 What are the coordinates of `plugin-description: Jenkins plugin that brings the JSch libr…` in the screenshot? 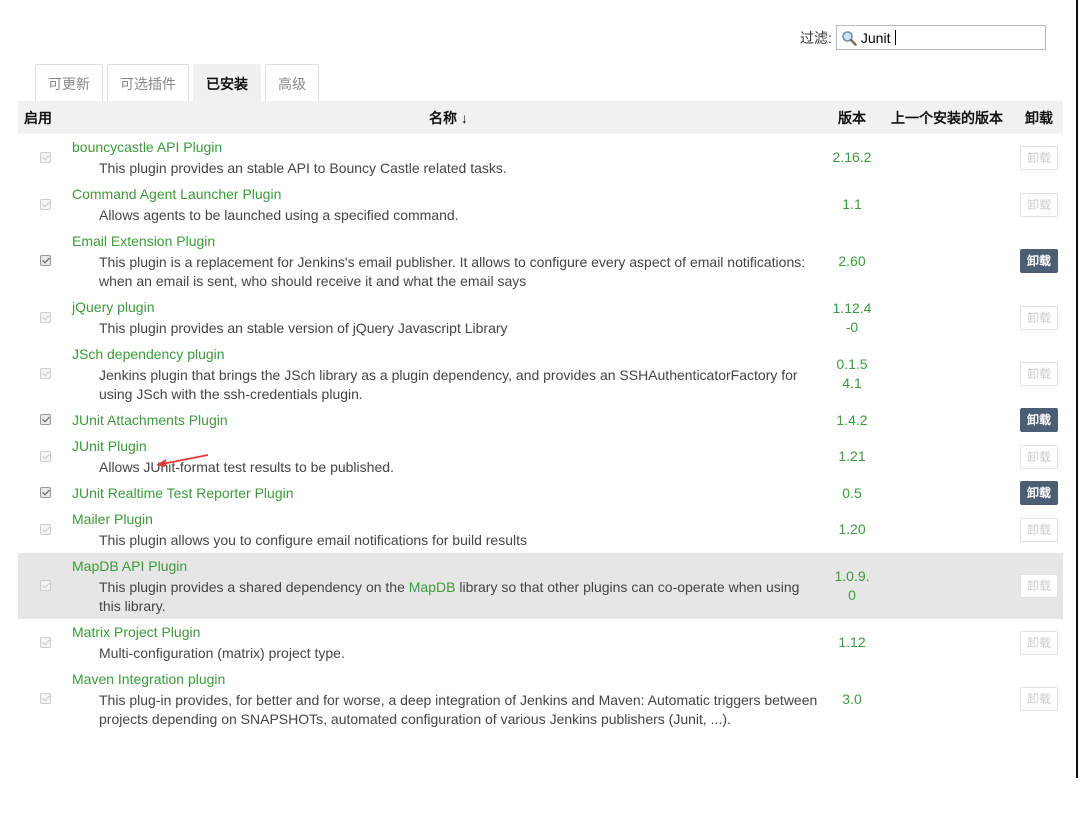 It's located at (448, 384).